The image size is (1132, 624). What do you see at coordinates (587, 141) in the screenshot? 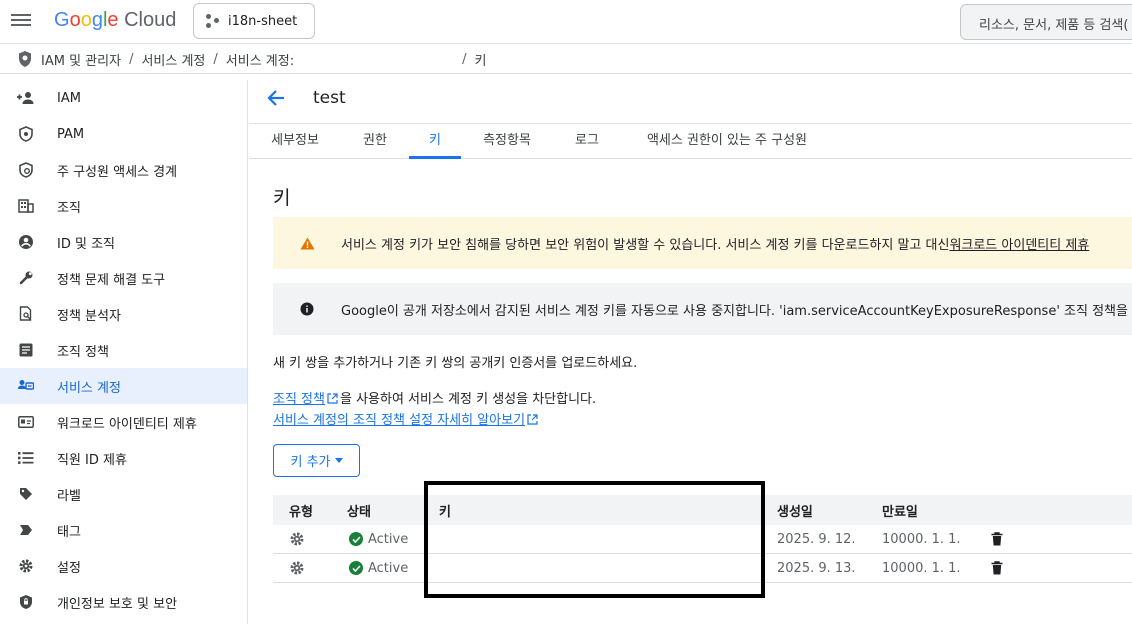
I see `tab-logs: 로그` at bounding box center [587, 141].